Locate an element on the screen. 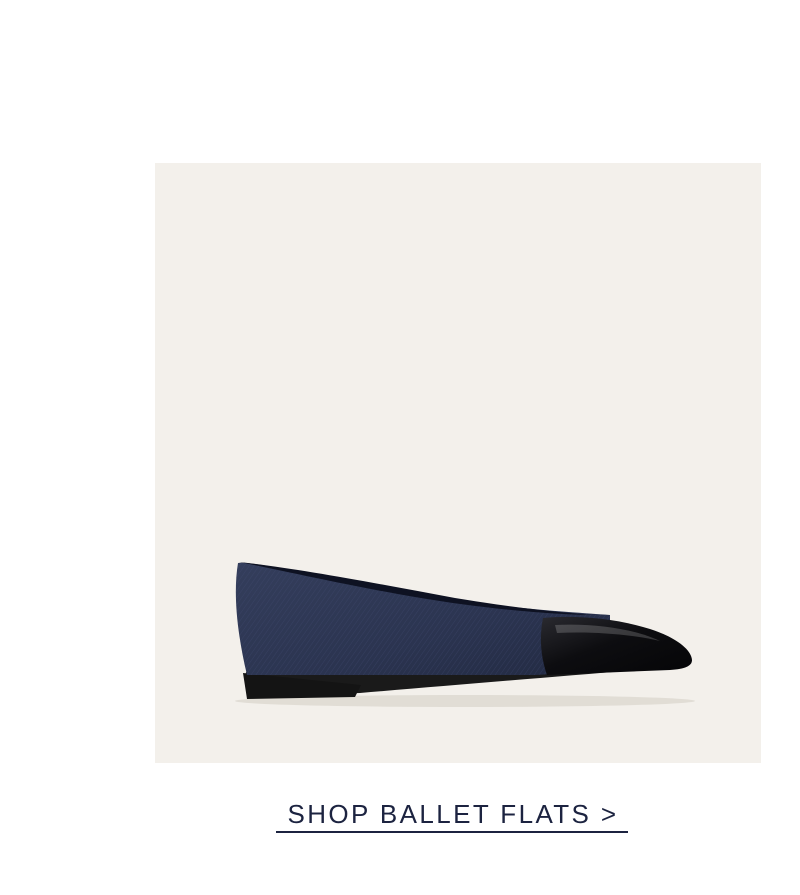  ballet-flat-image is located at coordinates (465, 634).